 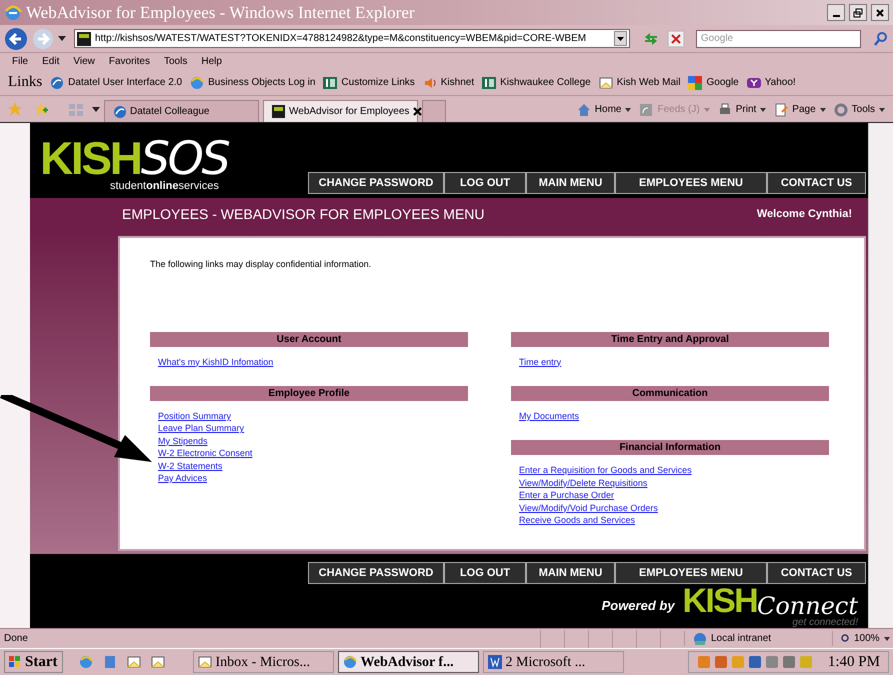 I want to click on link-button: Customize Links, so click(x=369, y=82).